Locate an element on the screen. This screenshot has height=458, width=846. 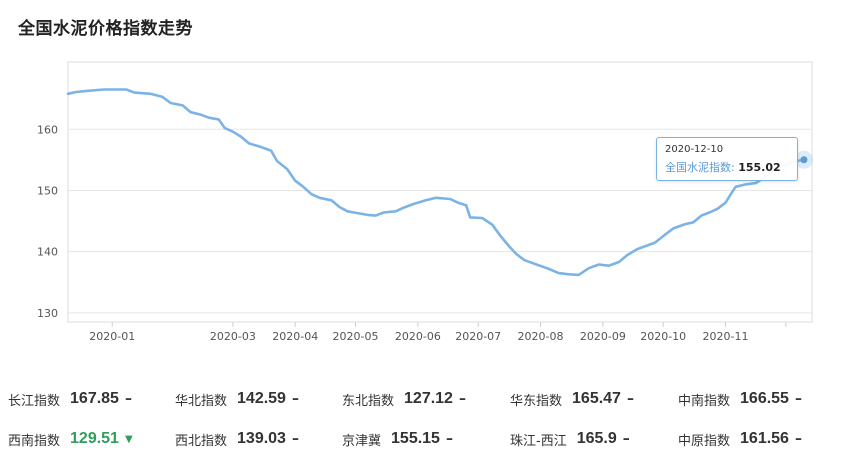
stat-value: 166.55 is located at coordinates (764, 398).